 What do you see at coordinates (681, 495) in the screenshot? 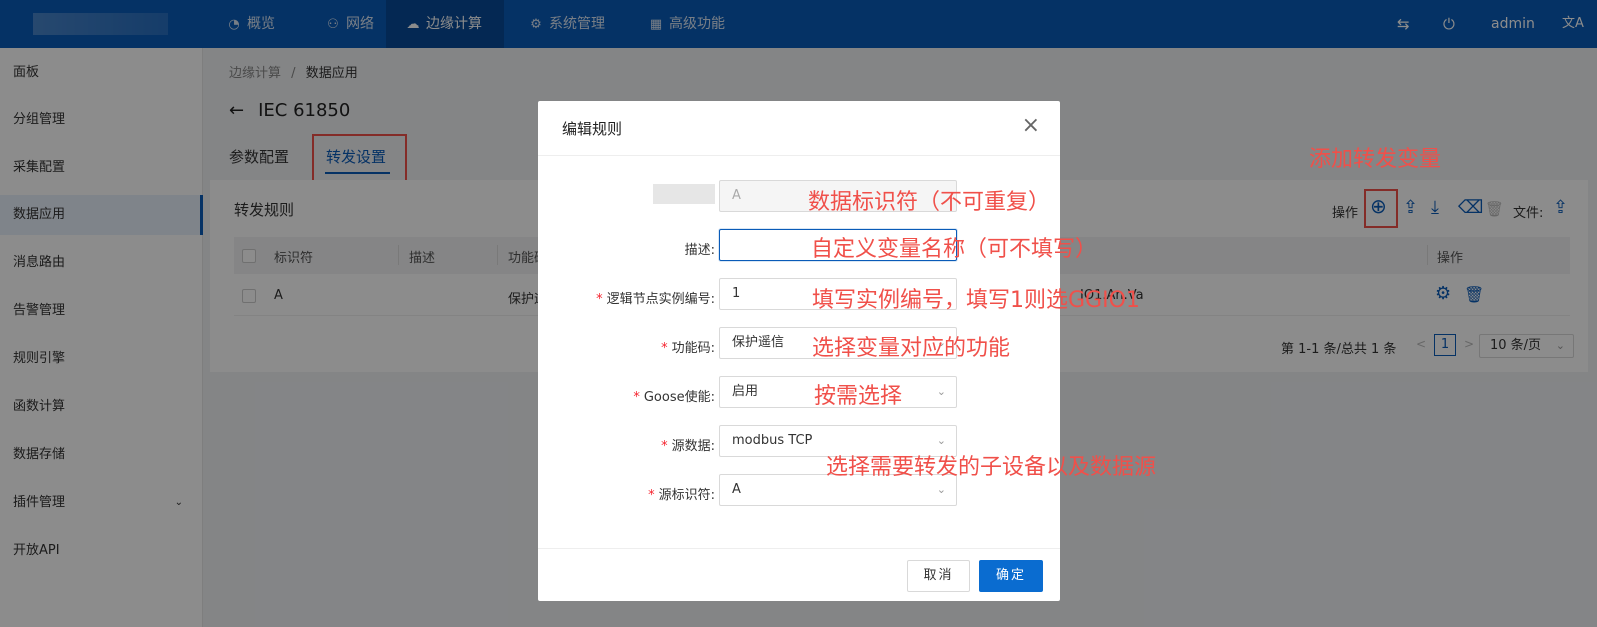
I see `source-identifier-label: * 源标识符:` at bounding box center [681, 495].